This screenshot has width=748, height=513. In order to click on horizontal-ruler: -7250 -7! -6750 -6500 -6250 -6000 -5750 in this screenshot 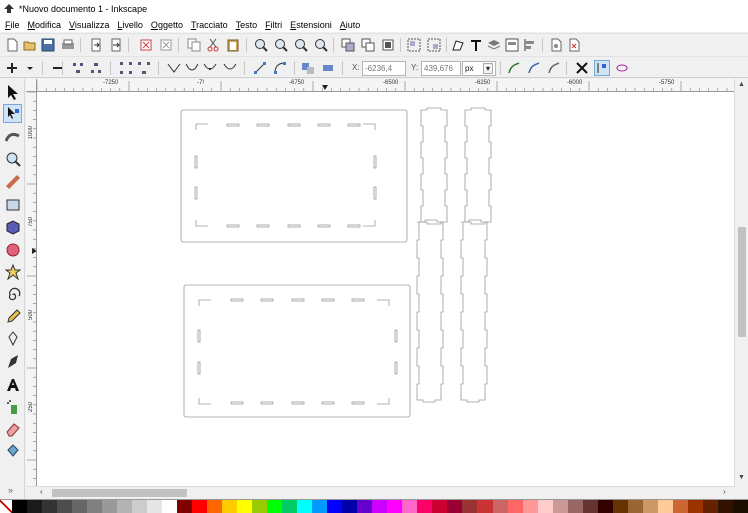, I will do `click(385, 85)`.